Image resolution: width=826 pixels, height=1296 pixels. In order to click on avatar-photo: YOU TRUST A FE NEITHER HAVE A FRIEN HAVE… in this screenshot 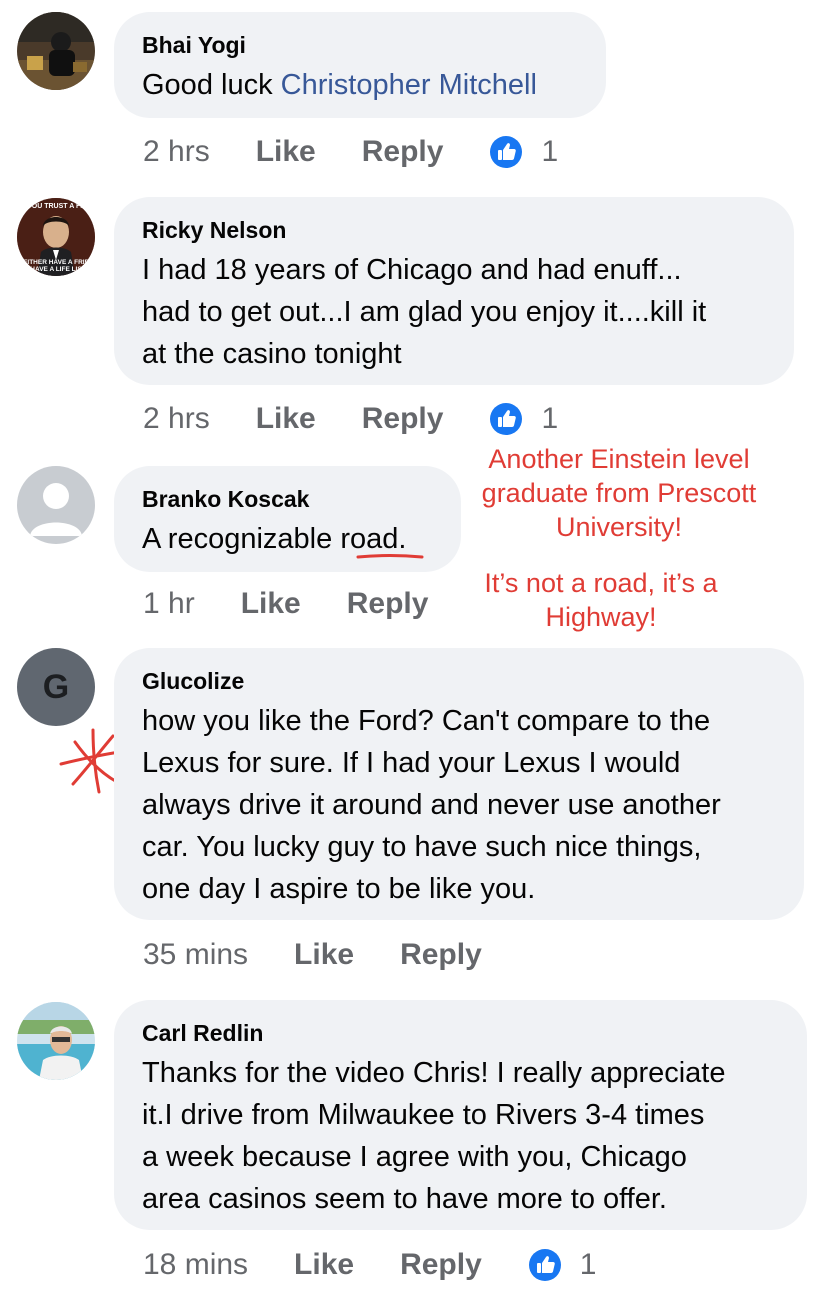, I will do `click(56, 237)`.